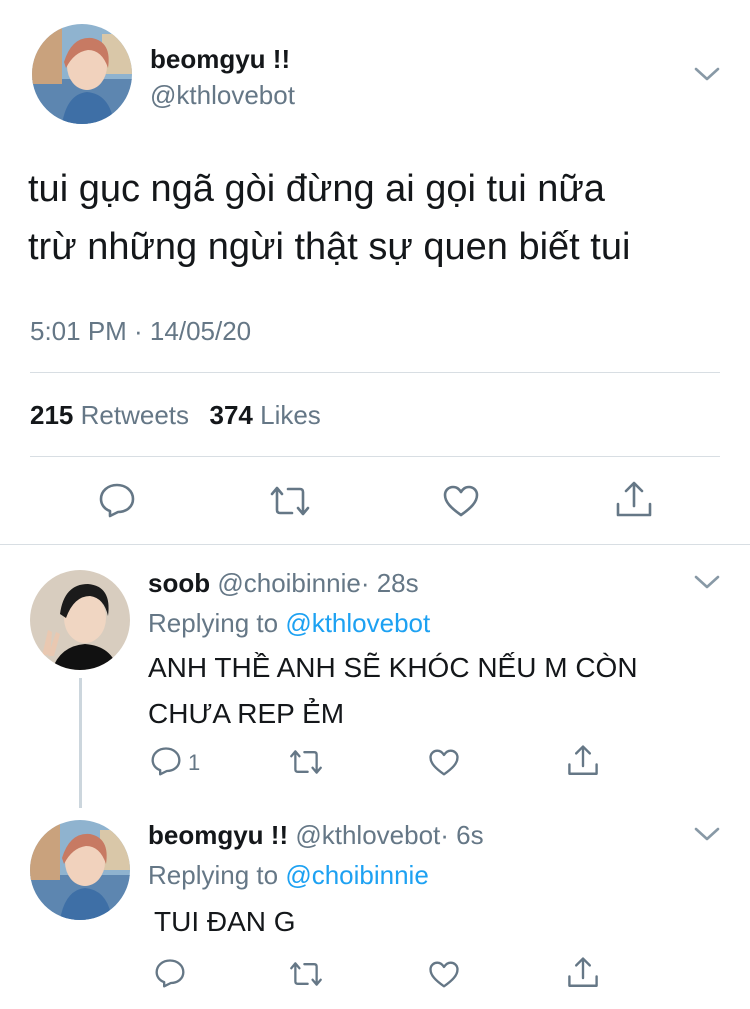 This screenshot has height=1009, width=750. What do you see at coordinates (290, 415) in the screenshot?
I see `likes-label: Likes` at bounding box center [290, 415].